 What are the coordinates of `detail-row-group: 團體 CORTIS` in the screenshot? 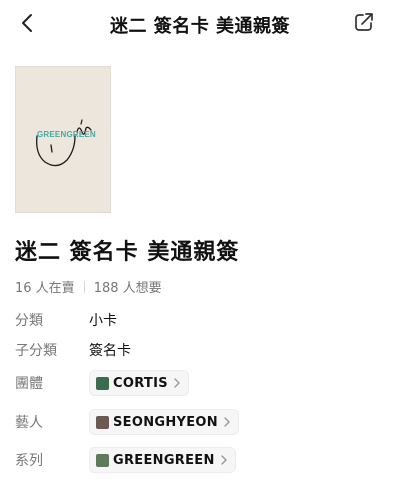 It's located at (102, 383).